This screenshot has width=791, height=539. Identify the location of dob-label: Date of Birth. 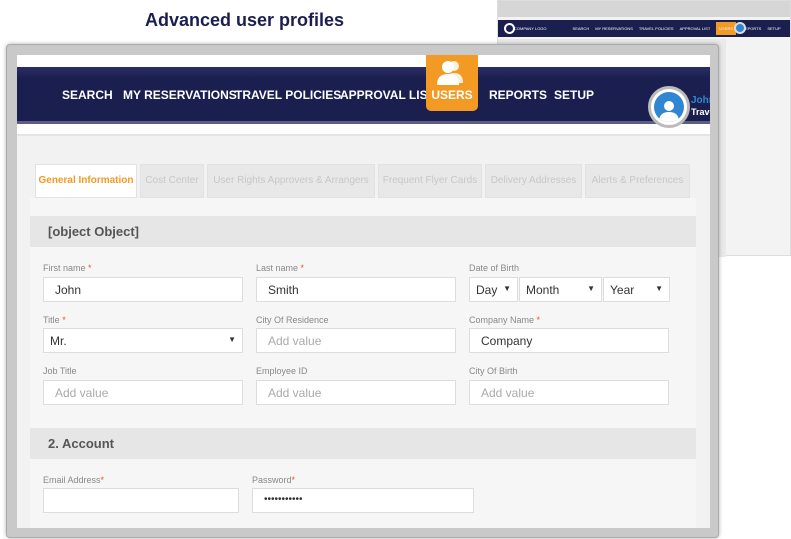
(494, 268).